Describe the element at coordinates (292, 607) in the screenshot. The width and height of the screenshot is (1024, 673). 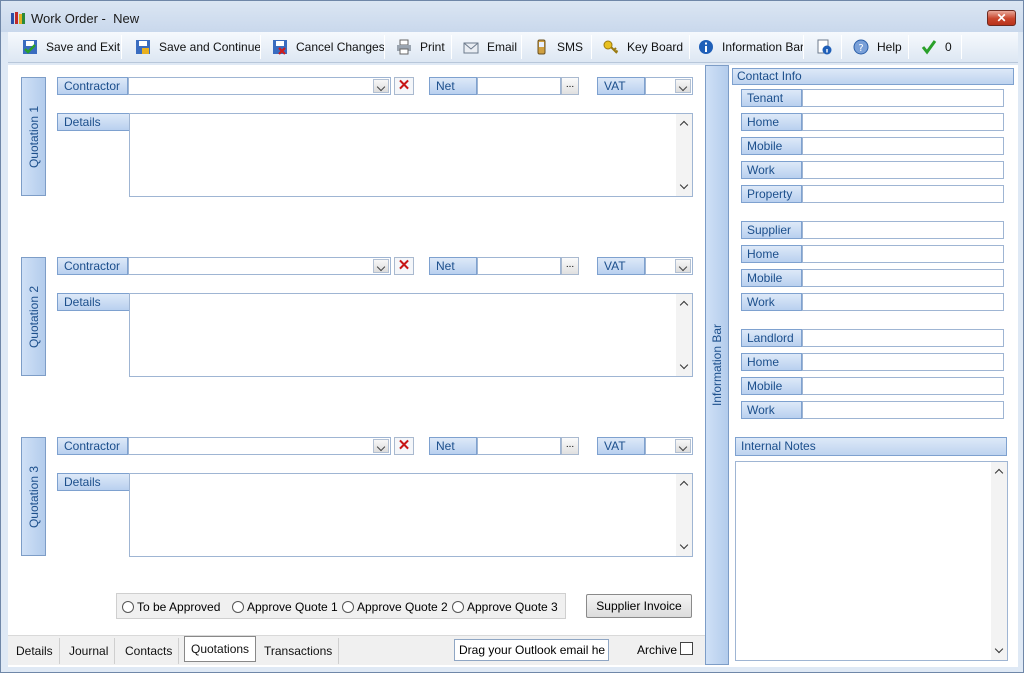
I see `radio-label: Approve Quote 1` at that location.